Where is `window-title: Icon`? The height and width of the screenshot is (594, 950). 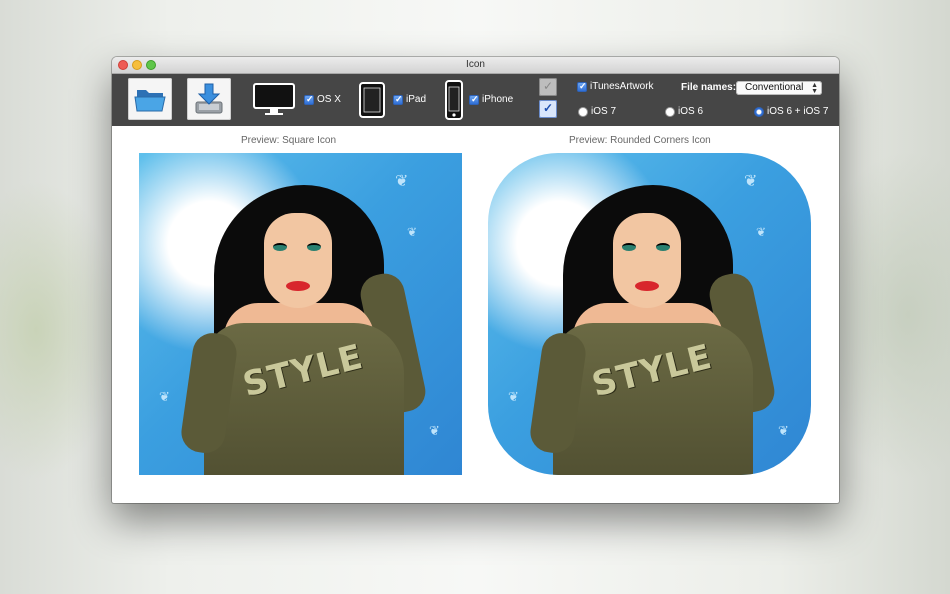
window-title: Icon is located at coordinates (475, 64).